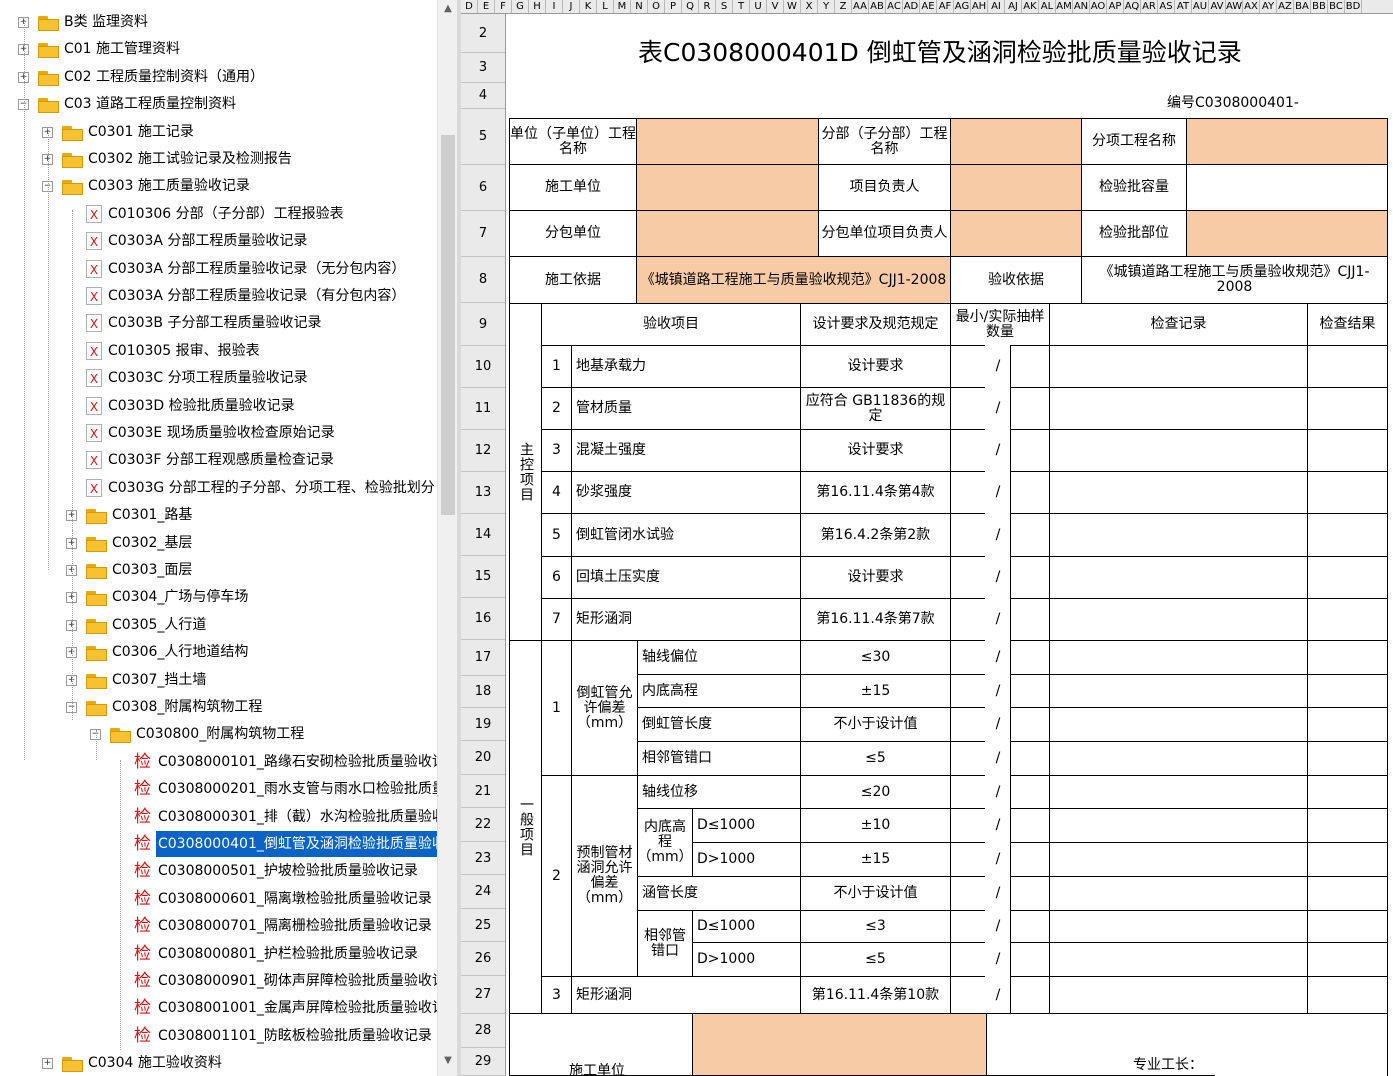  Describe the element at coordinates (571, 6) in the screenshot. I see `column-header-cell: J` at that location.